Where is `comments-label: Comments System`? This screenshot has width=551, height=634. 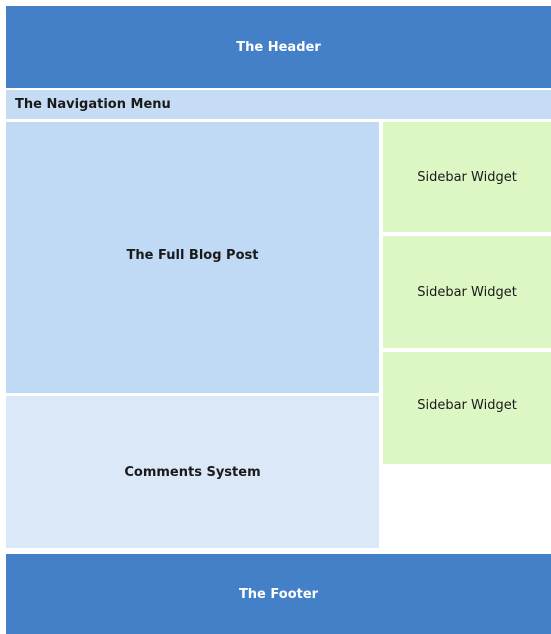 comments-label: Comments System is located at coordinates (192, 472).